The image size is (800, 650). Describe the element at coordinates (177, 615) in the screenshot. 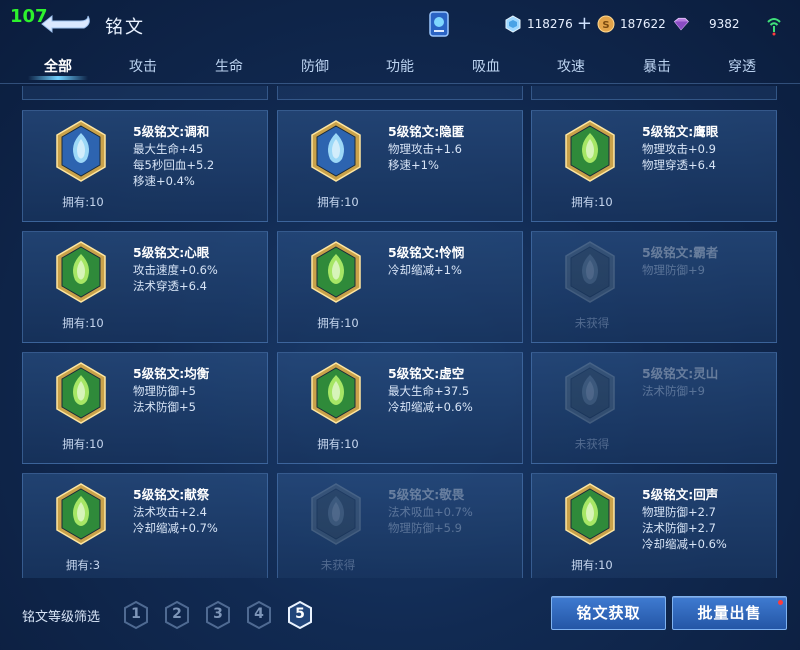

I see `level-filter-2: 2` at that location.